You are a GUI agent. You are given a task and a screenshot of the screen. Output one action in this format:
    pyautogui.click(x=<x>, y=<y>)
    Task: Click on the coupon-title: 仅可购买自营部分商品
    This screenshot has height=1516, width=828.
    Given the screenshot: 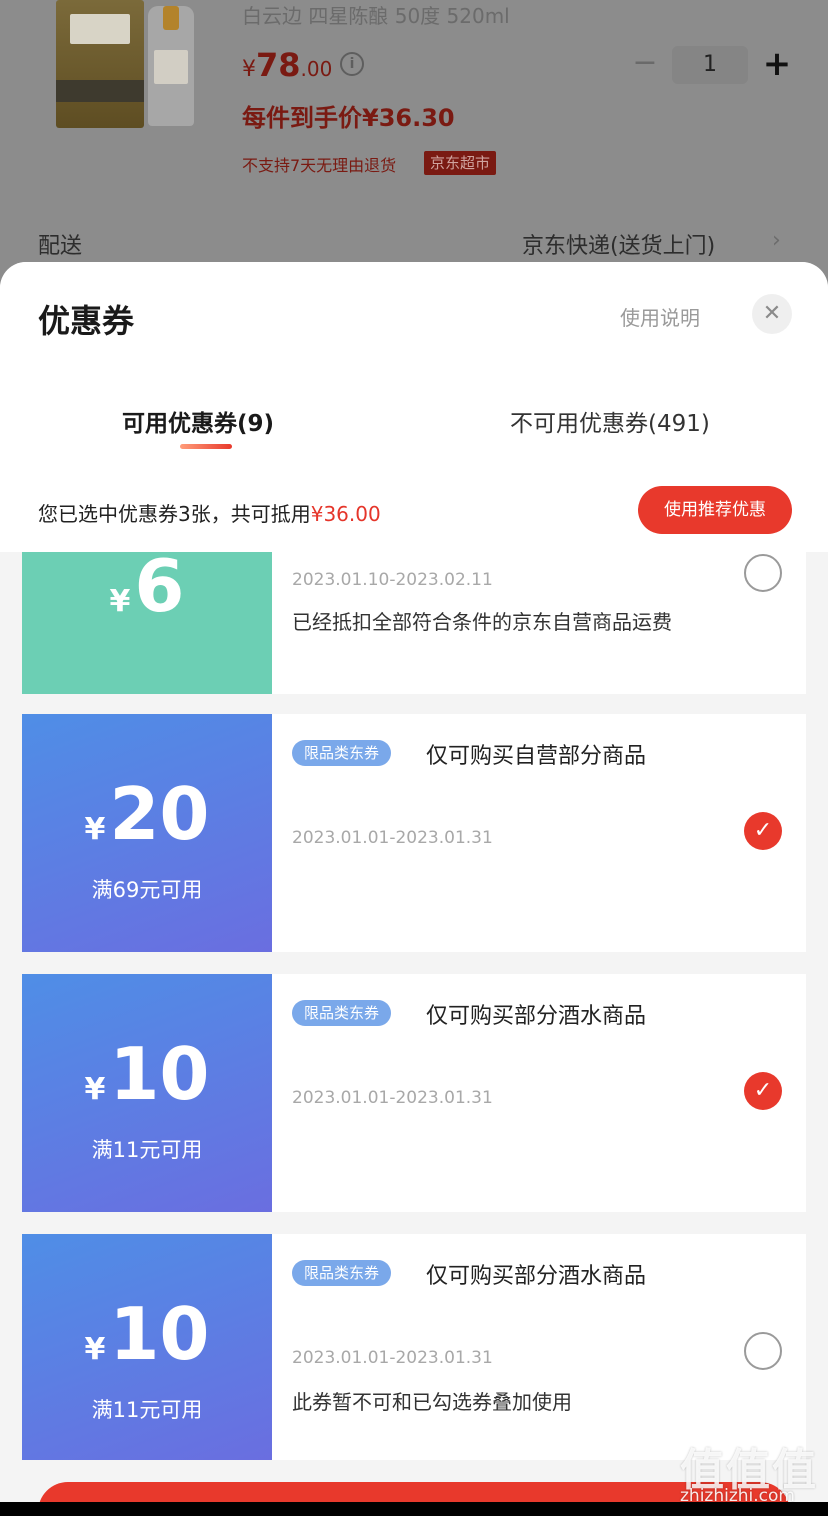 What is the action you would take?
    pyautogui.click(x=536, y=756)
    